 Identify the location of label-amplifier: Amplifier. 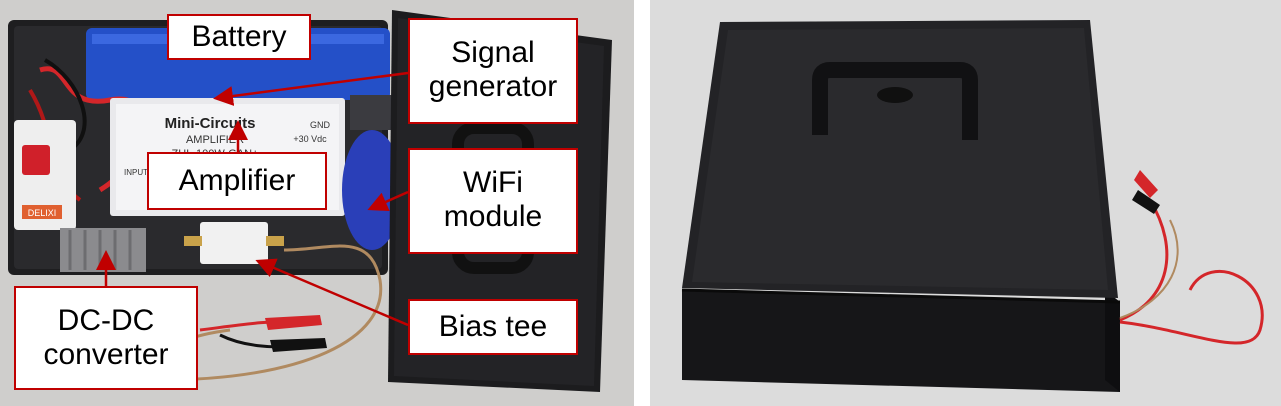
(237, 181).